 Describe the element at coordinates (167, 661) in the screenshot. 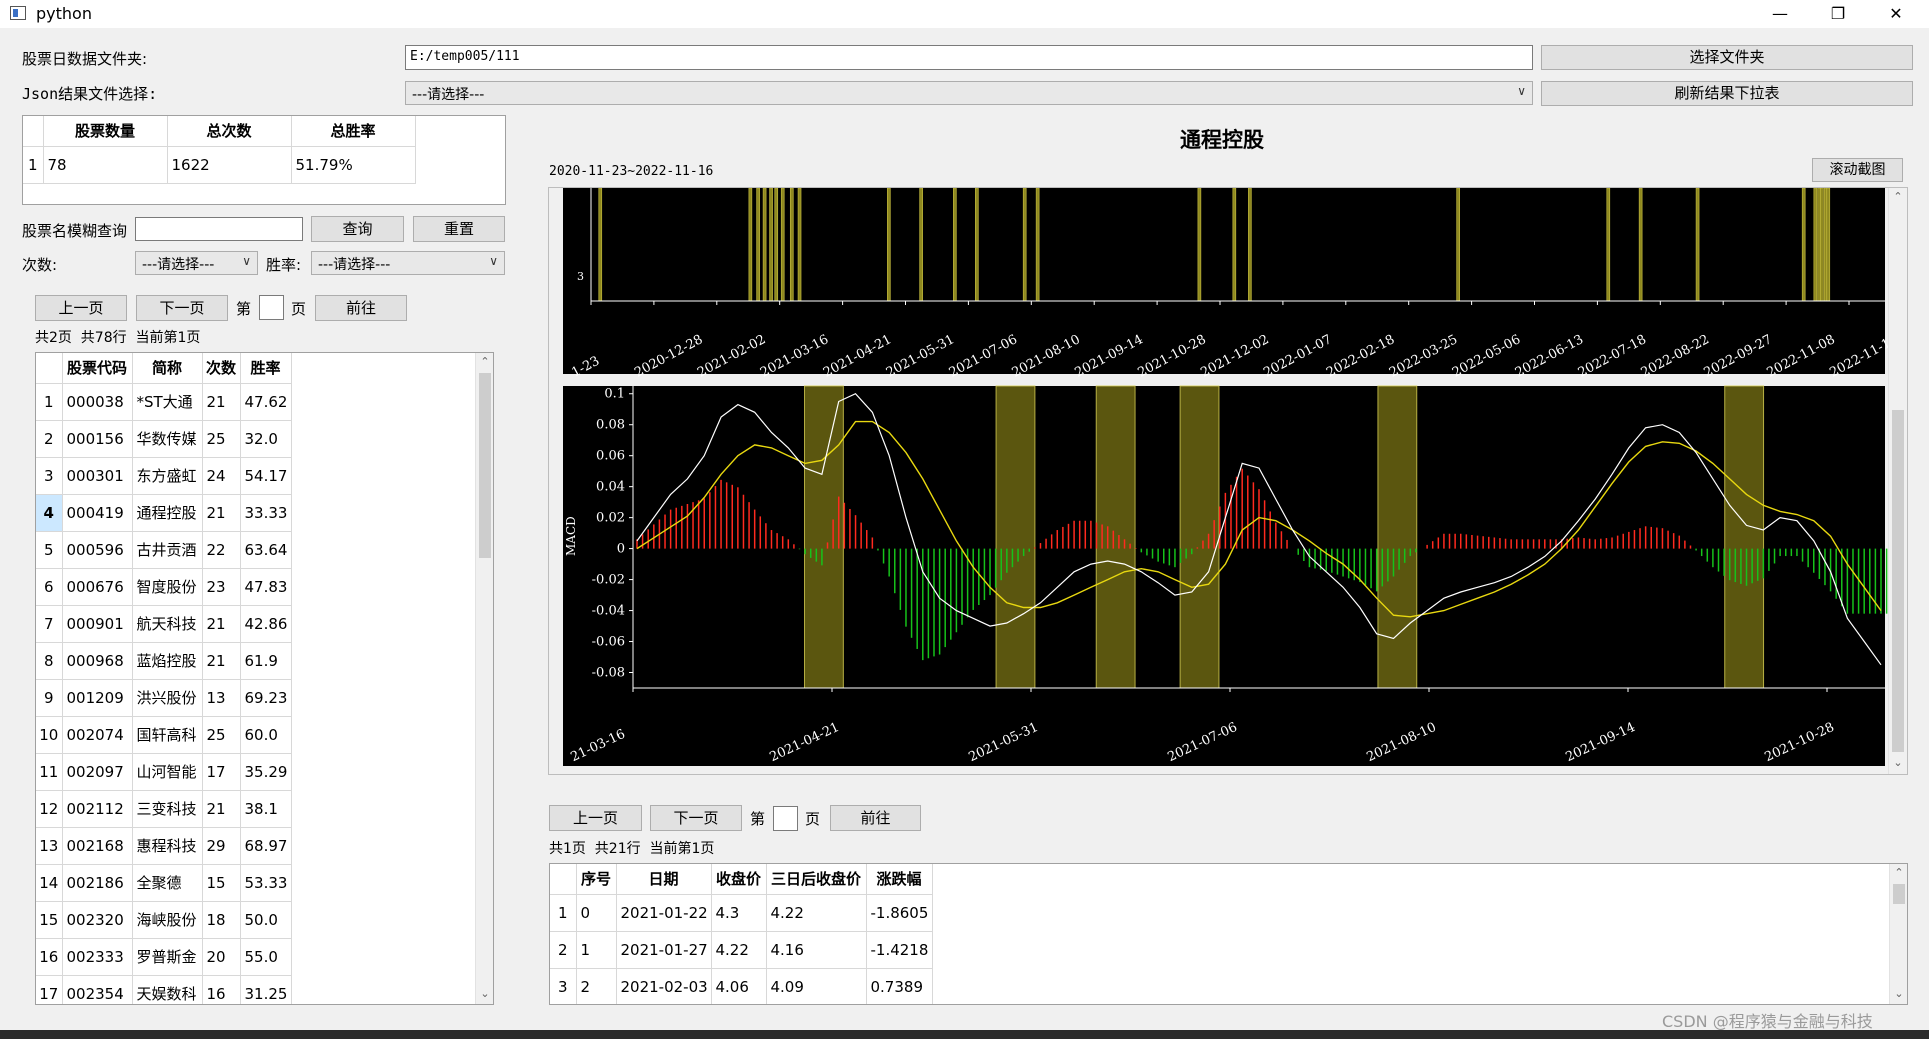

I see `stock-name: 蓝焰控股` at that location.